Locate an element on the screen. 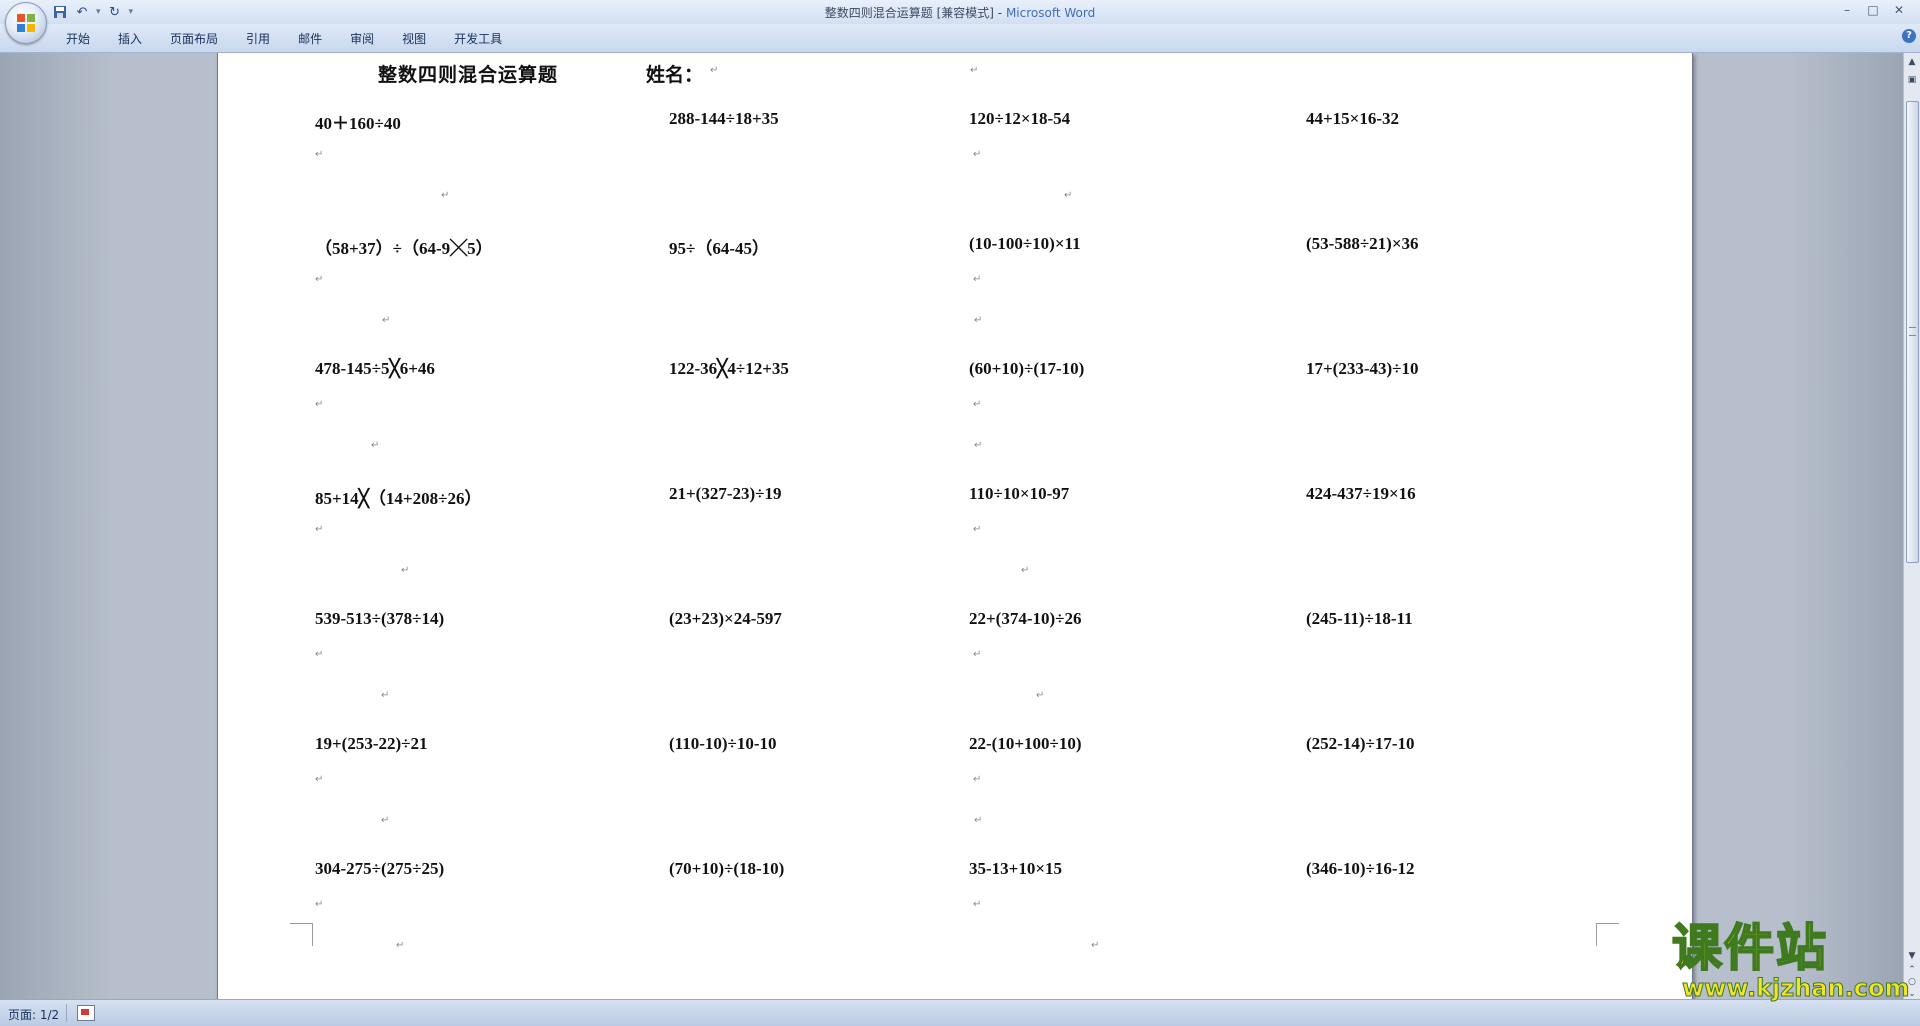 The height and width of the screenshot is (1026, 1920). exercise-expression: (10-100÷10)×11 is located at coordinates (1025, 243).